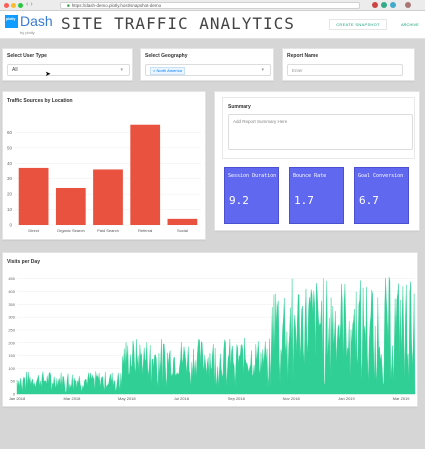  What do you see at coordinates (11, 304) in the screenshot?
I see `y-tick-label: 350` at bounding box center [11, 304].